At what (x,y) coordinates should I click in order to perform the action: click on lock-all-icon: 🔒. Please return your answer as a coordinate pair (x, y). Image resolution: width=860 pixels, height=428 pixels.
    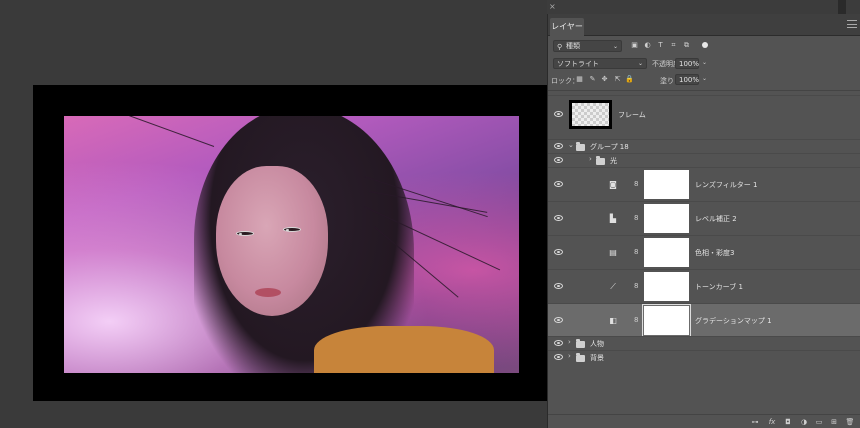
    Looking at the image, I should click on (629, 79).